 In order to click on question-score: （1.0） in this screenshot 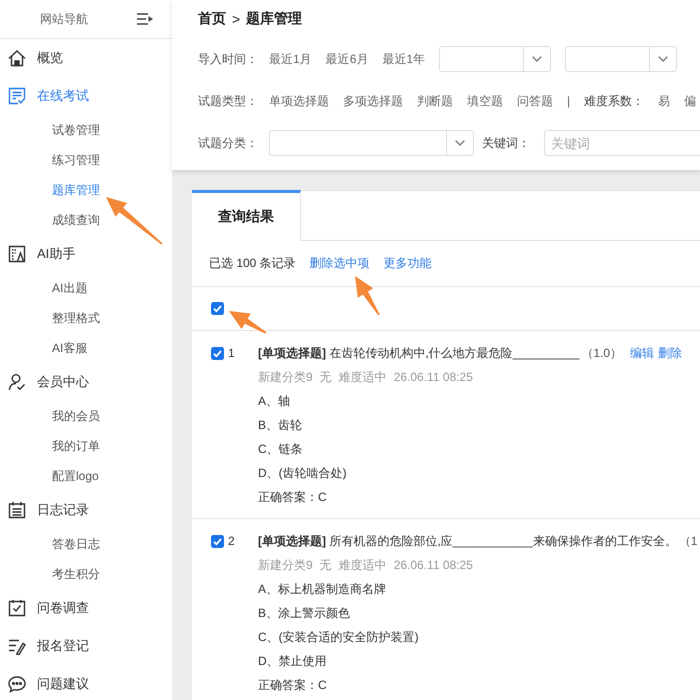, I will do `click(601, 353)`.